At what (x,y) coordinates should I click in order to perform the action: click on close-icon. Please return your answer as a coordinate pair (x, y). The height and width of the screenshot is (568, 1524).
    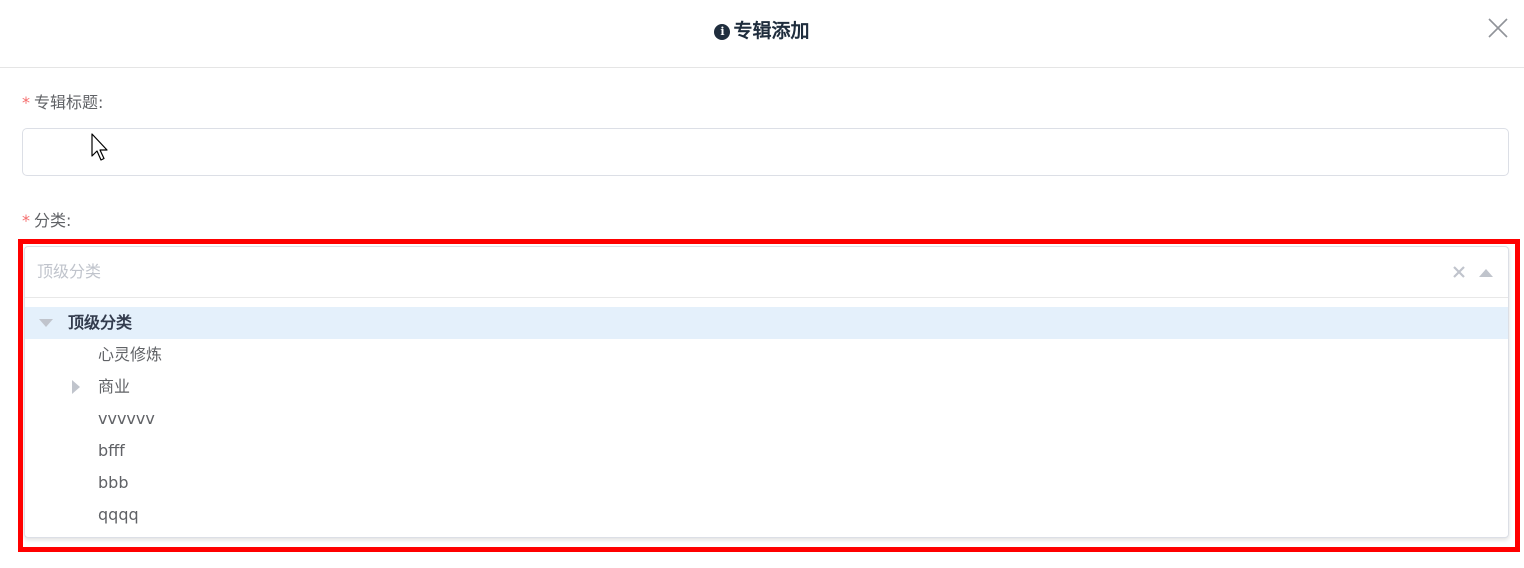
    Looking at the image, I should click on (1498, 28).